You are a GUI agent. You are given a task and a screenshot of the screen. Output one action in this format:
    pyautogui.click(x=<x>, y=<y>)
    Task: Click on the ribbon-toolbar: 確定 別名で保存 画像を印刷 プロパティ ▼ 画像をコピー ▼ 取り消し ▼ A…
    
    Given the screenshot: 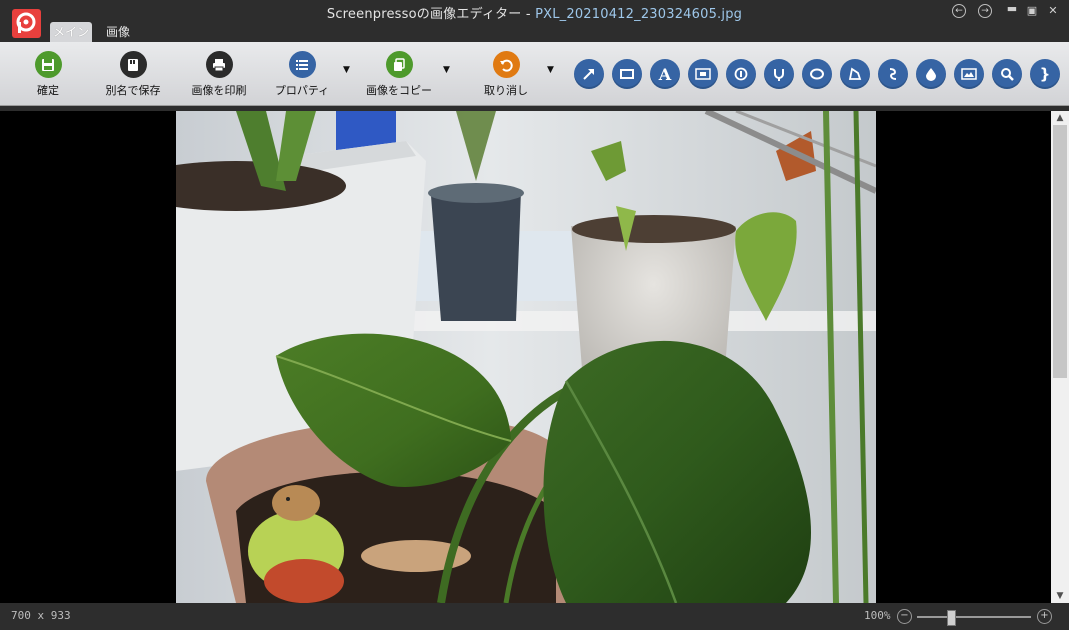 What is the action you would take?
    pyautogui.click(x=534, y=74)
    